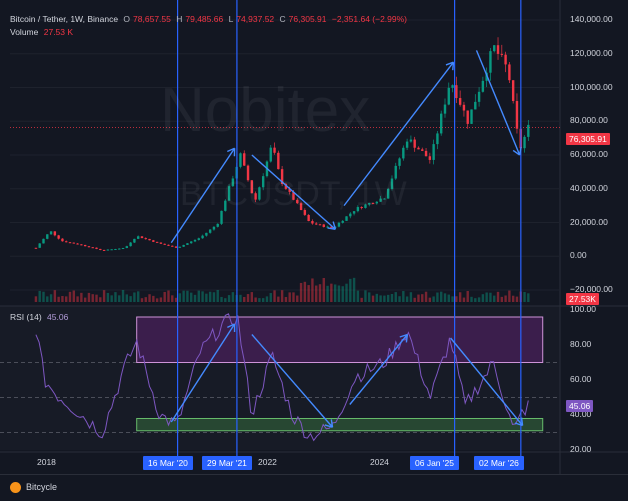  Describe the element at coordinates (41, 487) in the screenshot. I see `footer-brand: Bitcycle` at that location.